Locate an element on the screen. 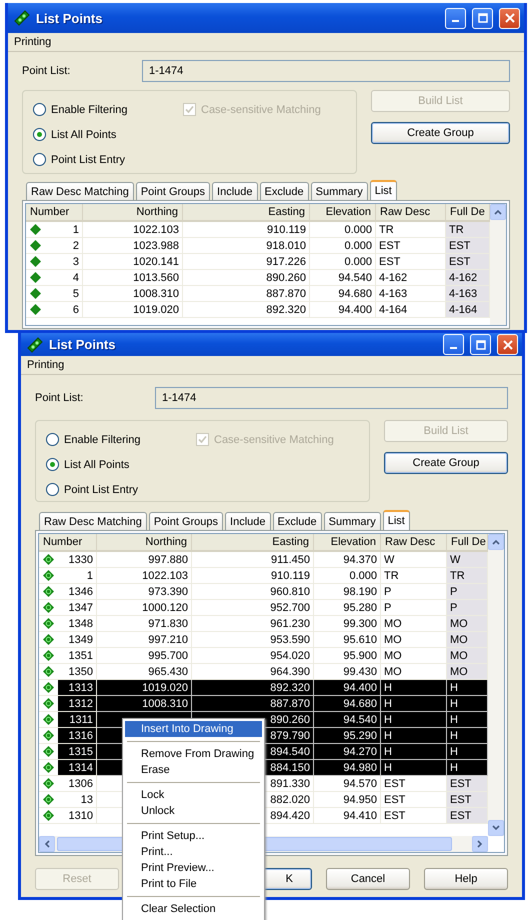 This screenshot has height=920, width=528. table-cell: 953.590 is located at coordinates (253, 640).